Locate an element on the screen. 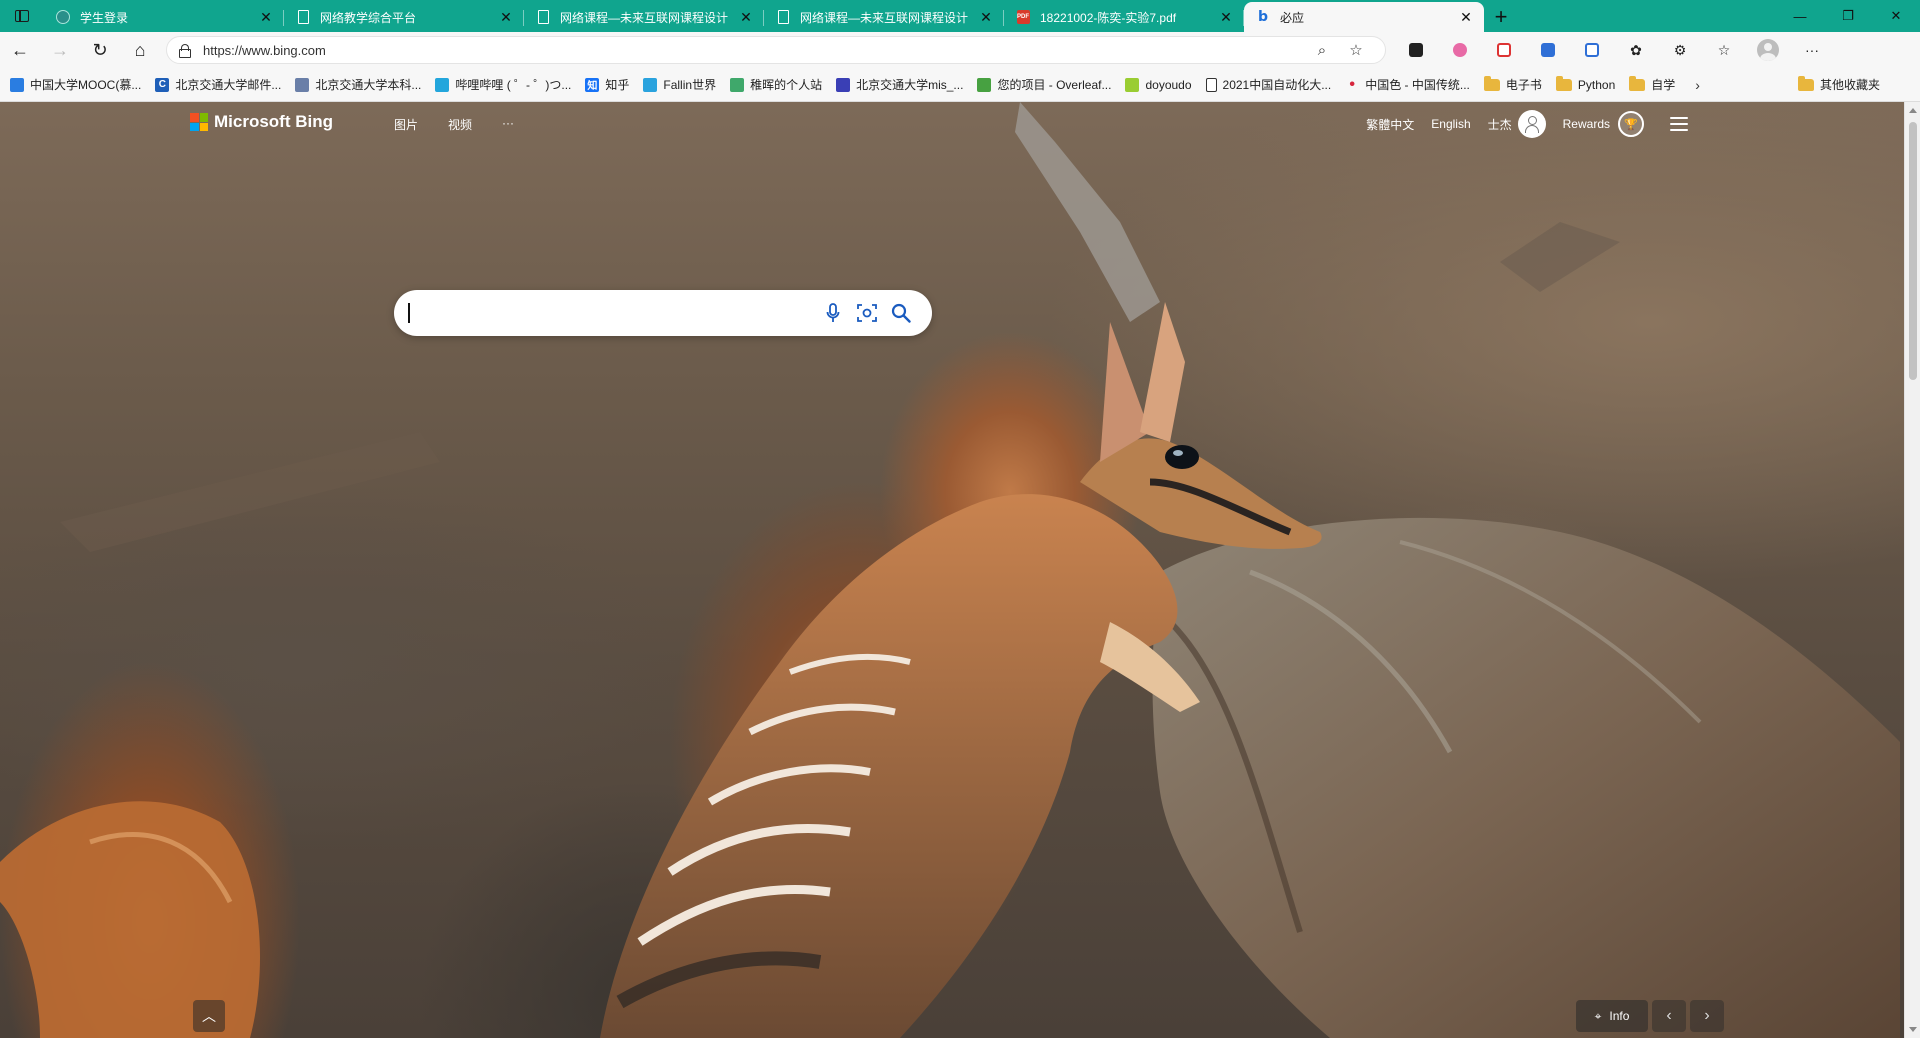  tab-actions-button is located at coordinates (22, 16).